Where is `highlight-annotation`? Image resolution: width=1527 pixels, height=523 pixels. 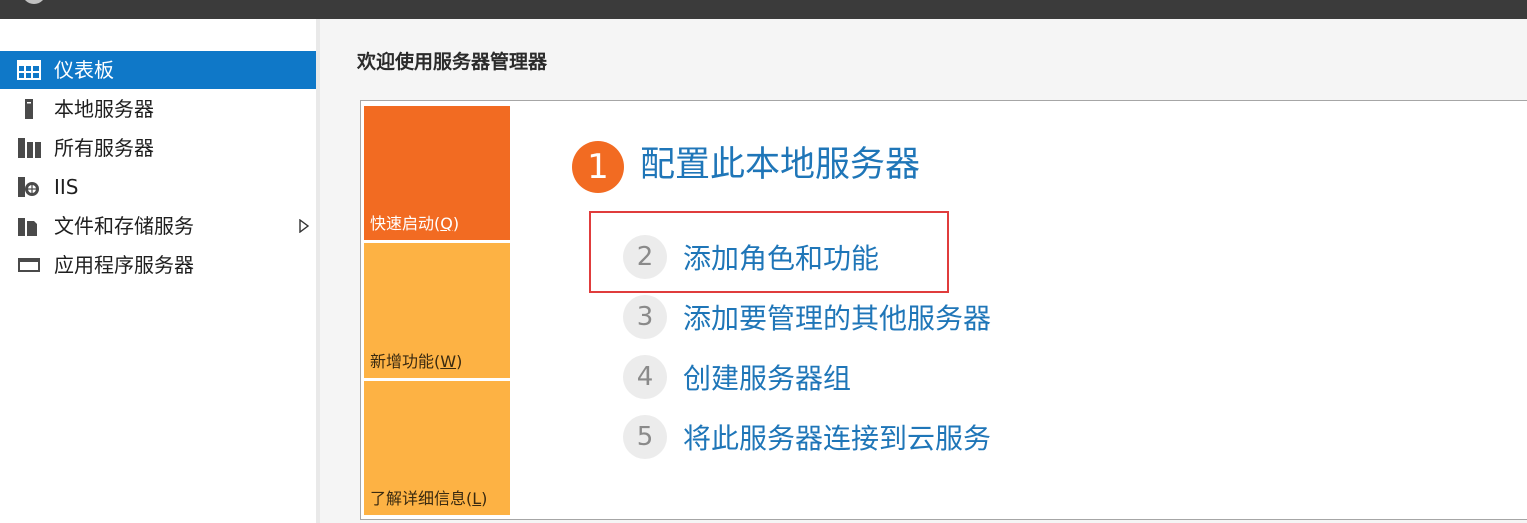 highlight-annotation is located at coordinates (769, 252).